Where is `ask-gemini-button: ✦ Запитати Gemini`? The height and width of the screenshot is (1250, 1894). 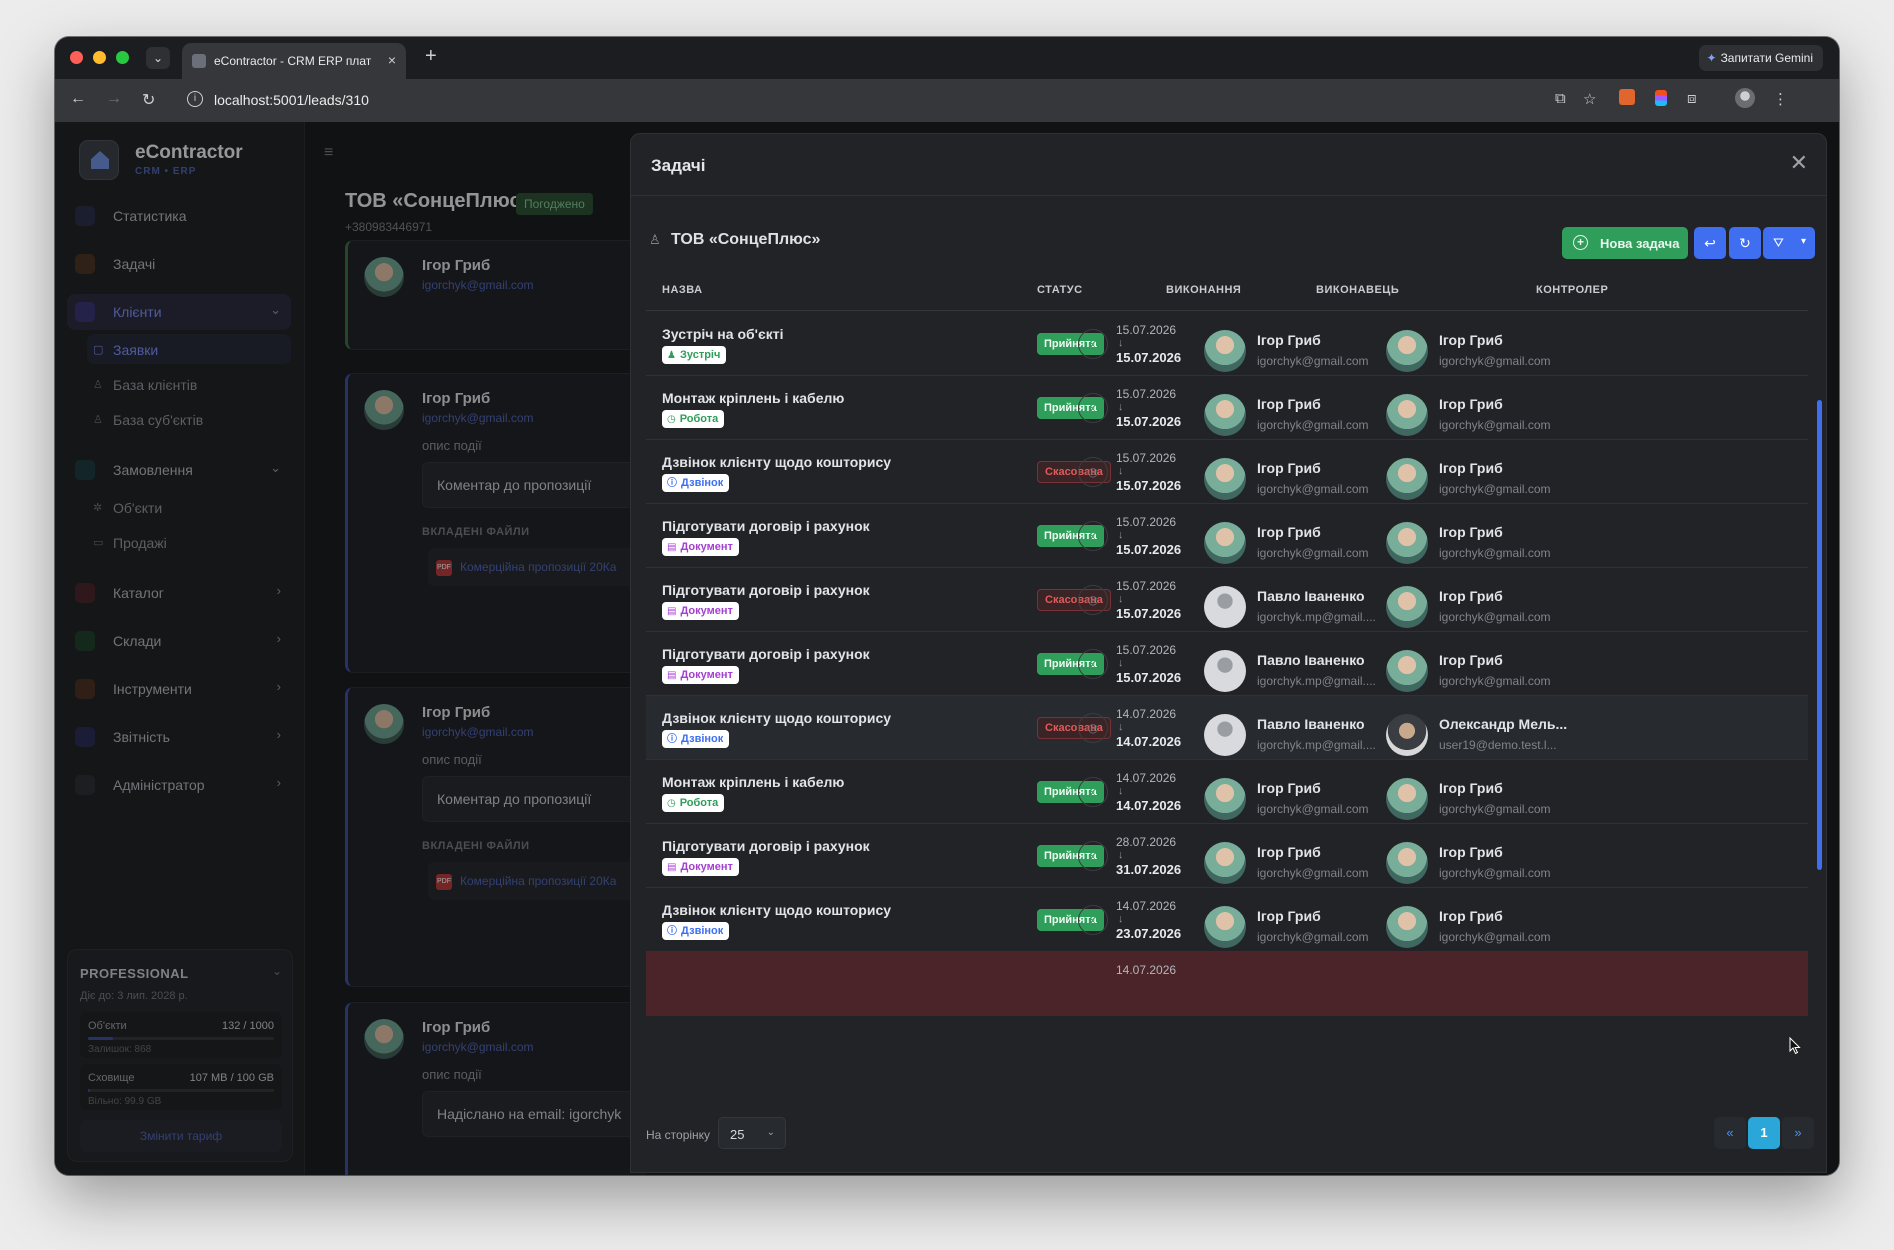
ask-gemini-button: ✦ Запитати Gemini is located at coordinates (1760, 58).